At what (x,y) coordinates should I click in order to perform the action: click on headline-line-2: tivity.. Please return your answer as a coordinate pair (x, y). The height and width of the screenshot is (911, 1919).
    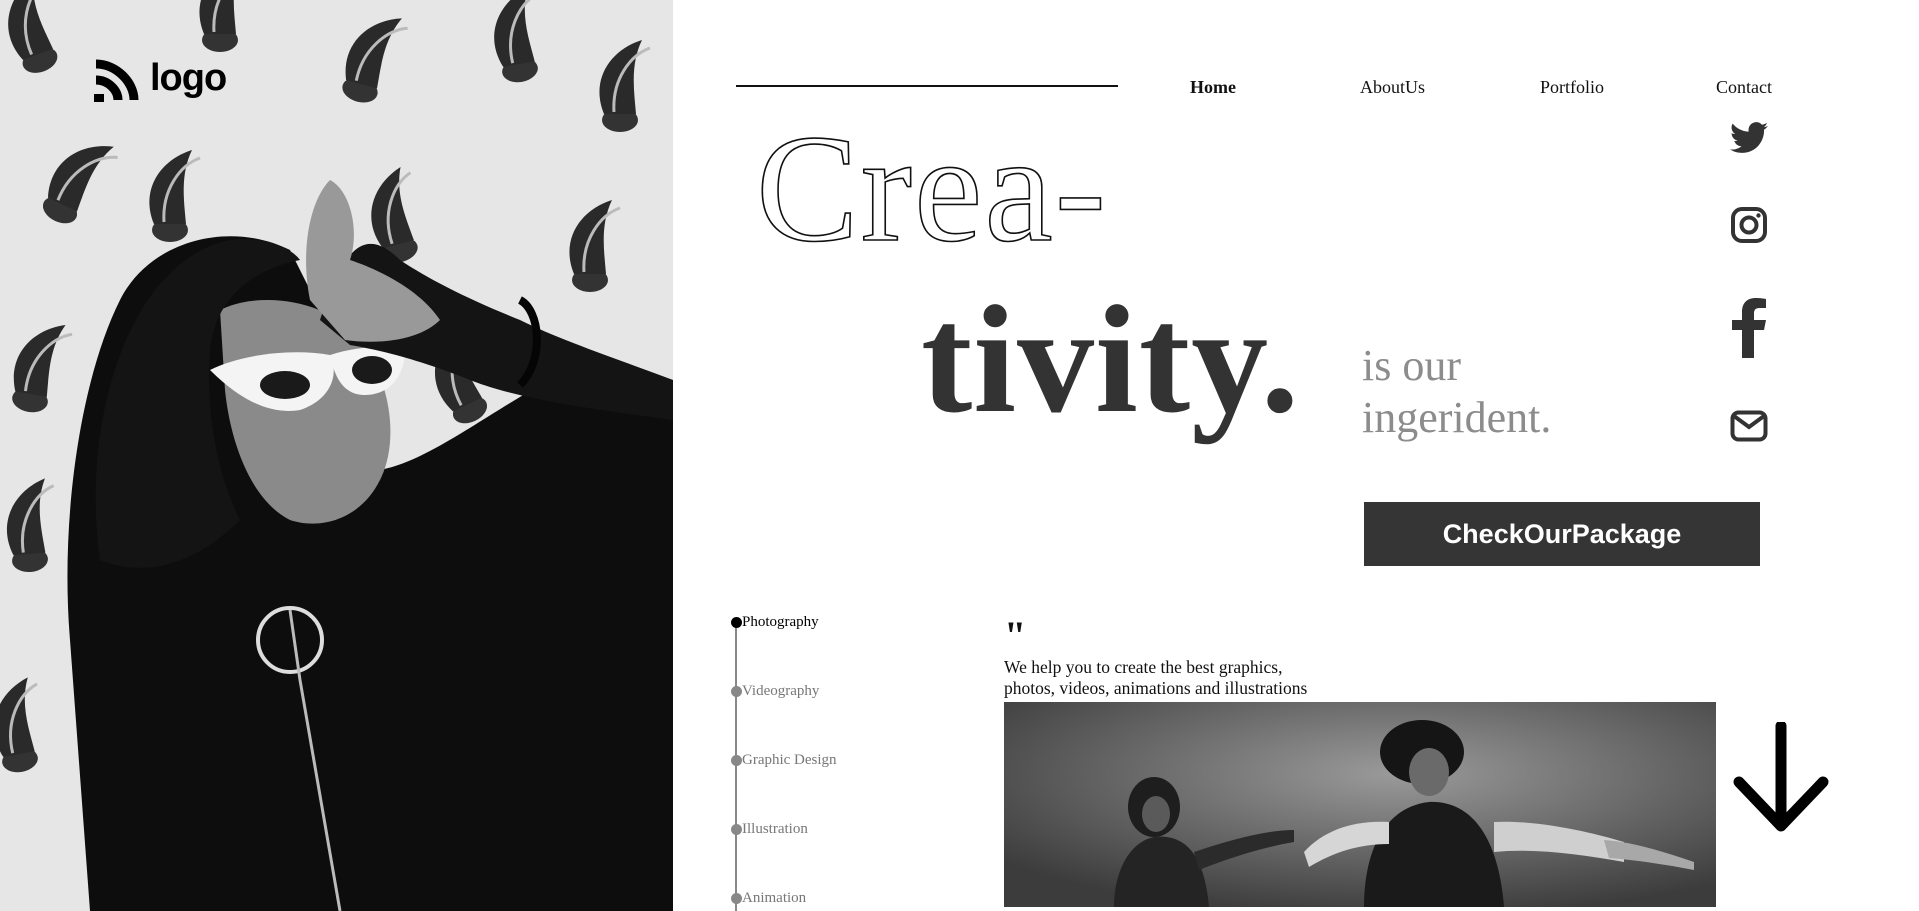
    Looking at the image, I should click on (1111, 360).